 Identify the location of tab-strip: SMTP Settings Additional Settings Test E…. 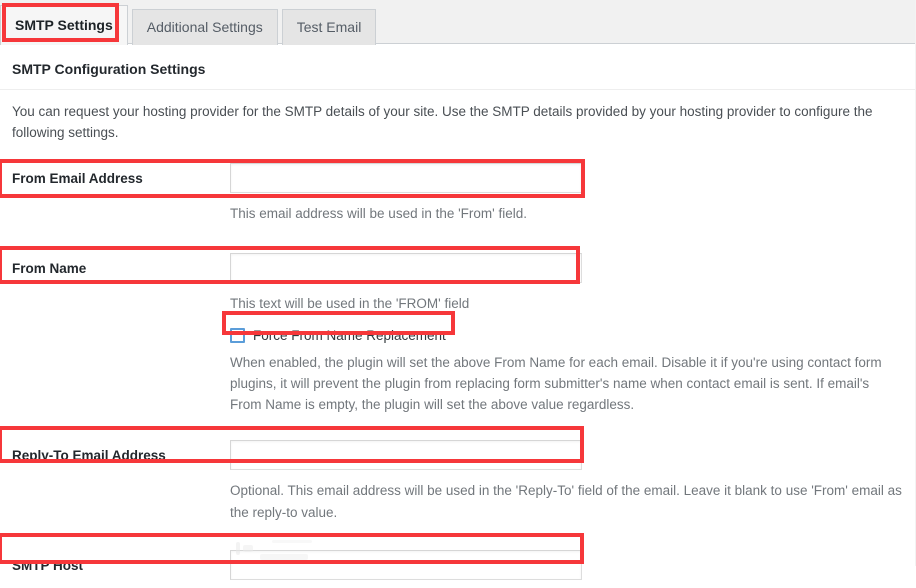
(458, 22).